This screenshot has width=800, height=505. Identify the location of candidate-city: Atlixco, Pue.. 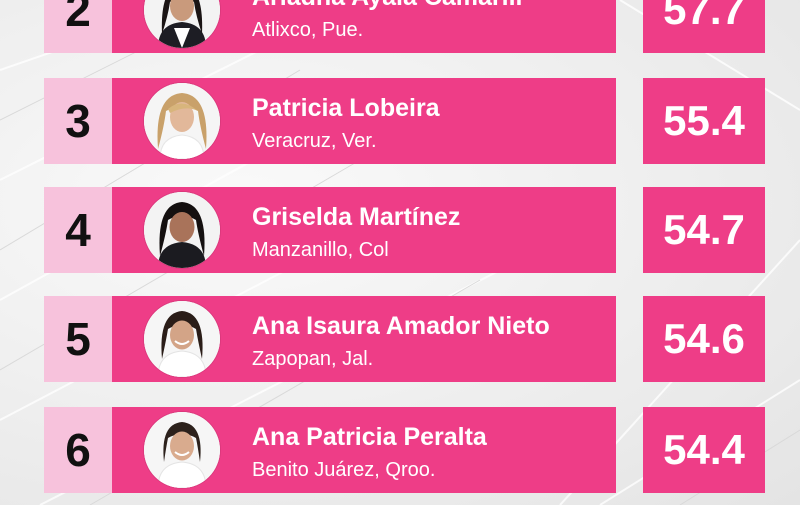
(308, 30).